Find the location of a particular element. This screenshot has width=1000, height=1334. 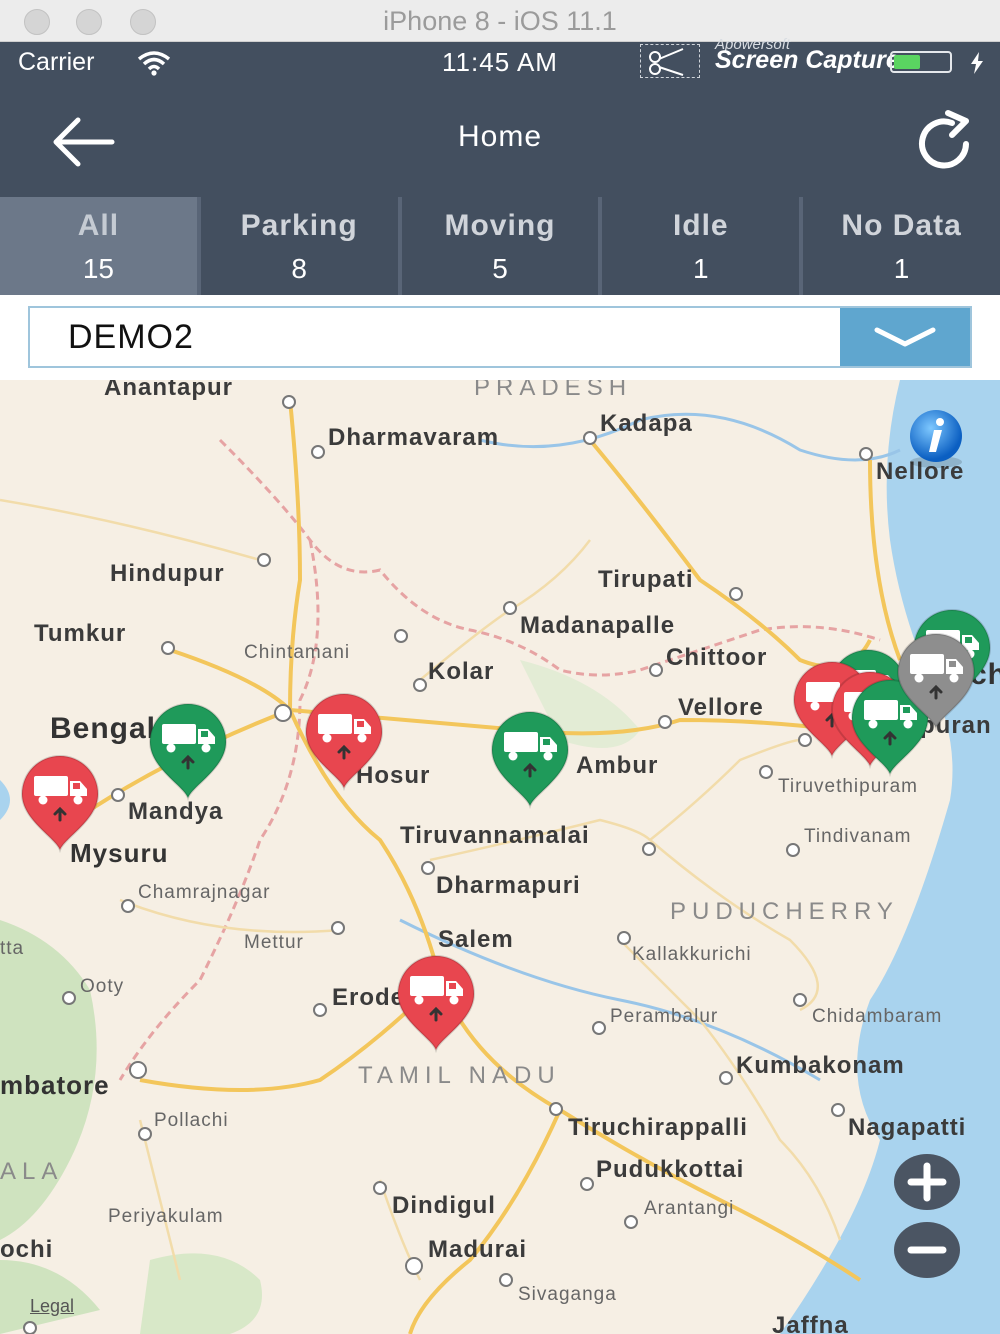

minus-icon is located at coordinates (927, 1250).